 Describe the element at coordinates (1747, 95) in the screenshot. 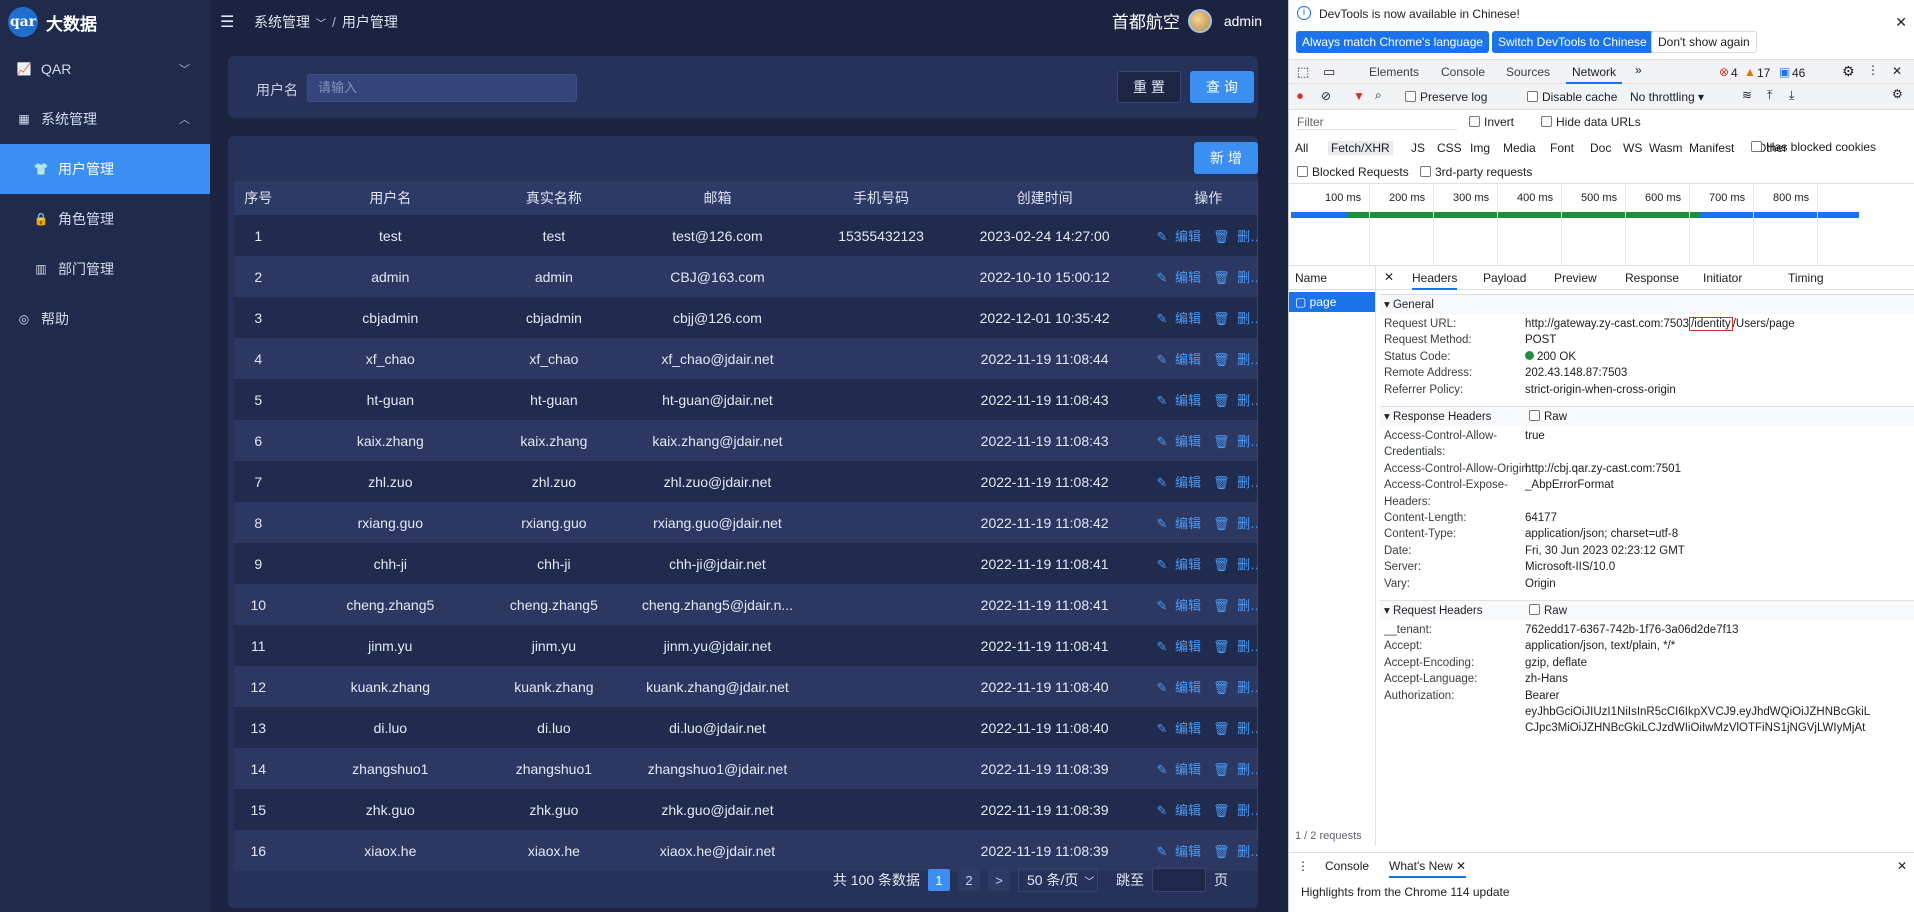

I see `wifi-icon: ≋` at that location.